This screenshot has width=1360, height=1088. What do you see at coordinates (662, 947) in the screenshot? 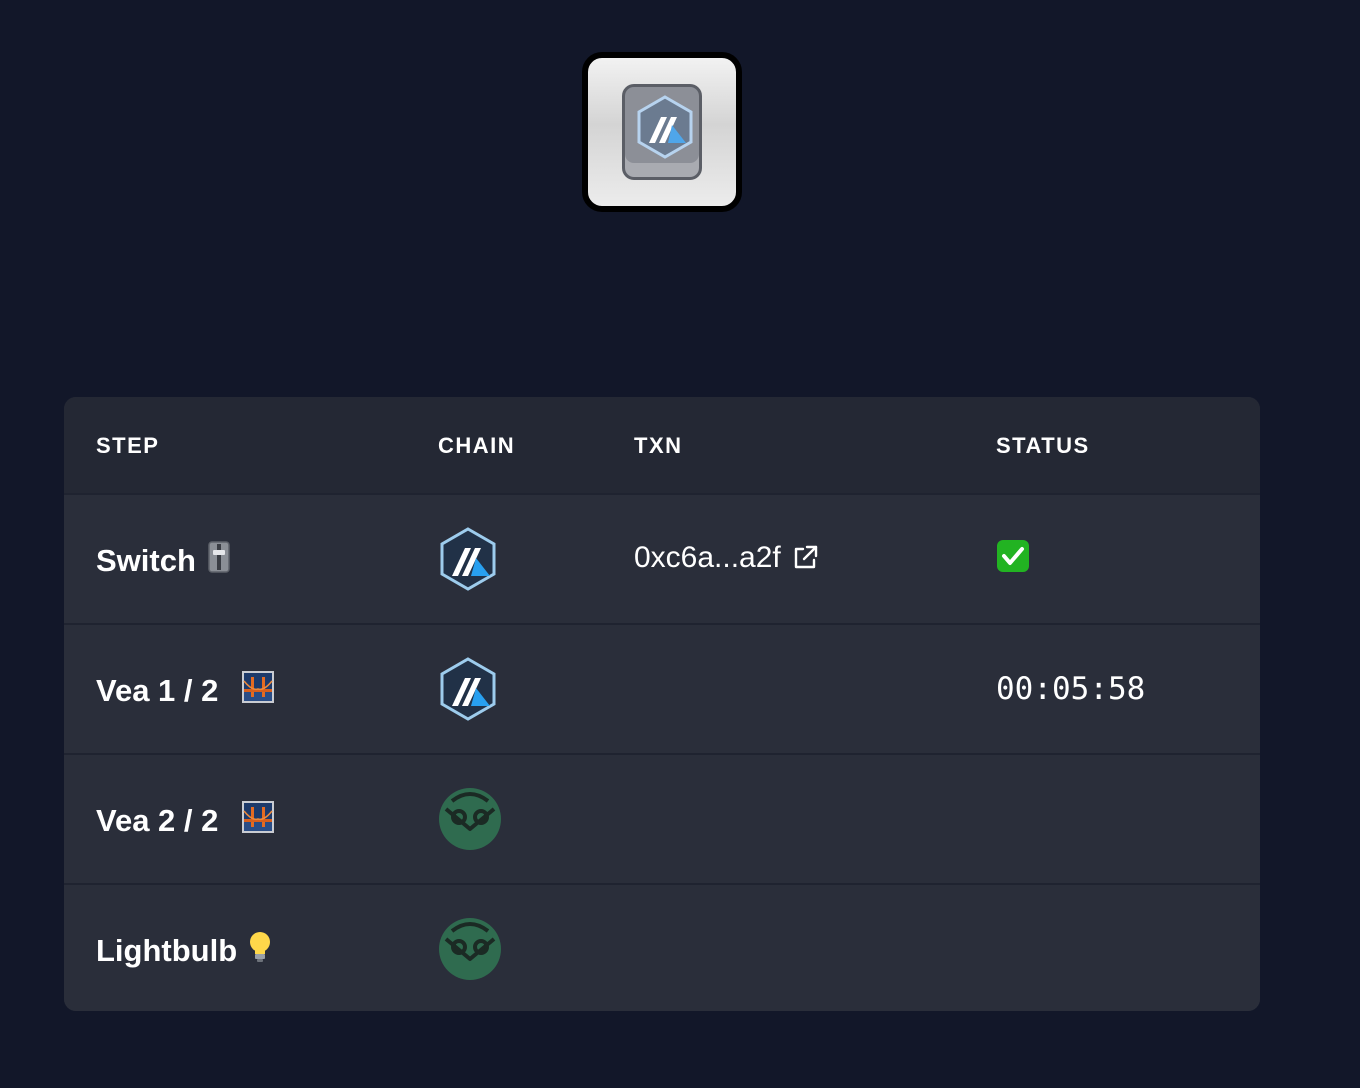
I see `table-row: Lightbulb` at bounding box center [662, 947].